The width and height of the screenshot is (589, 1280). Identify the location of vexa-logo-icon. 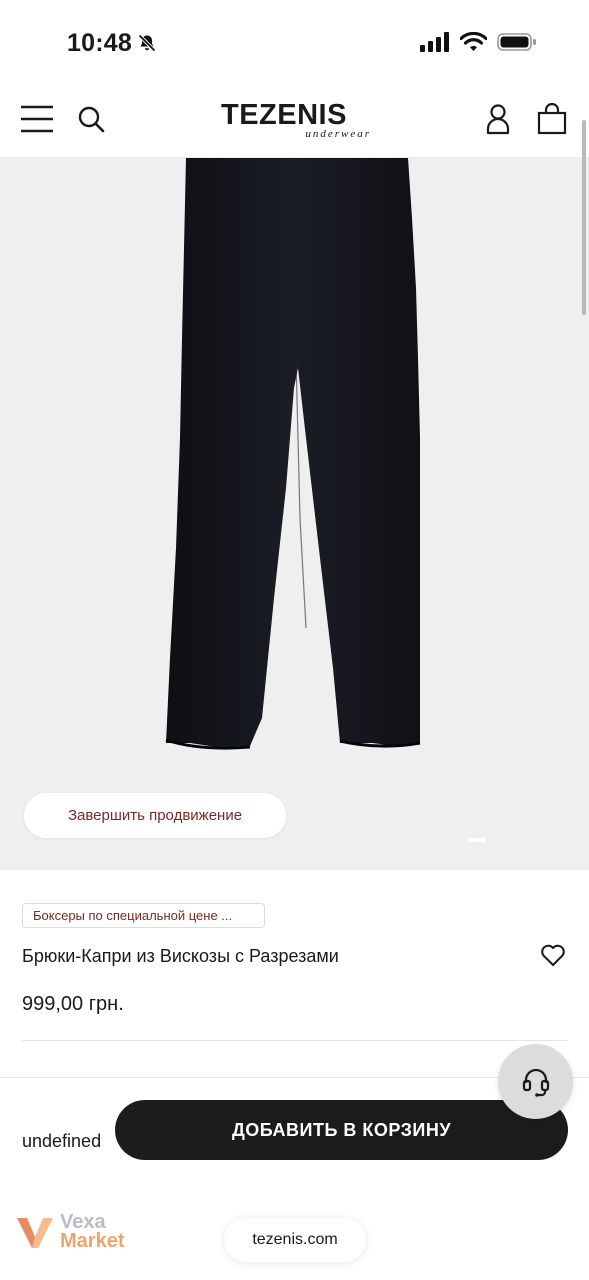
(35, 1233).